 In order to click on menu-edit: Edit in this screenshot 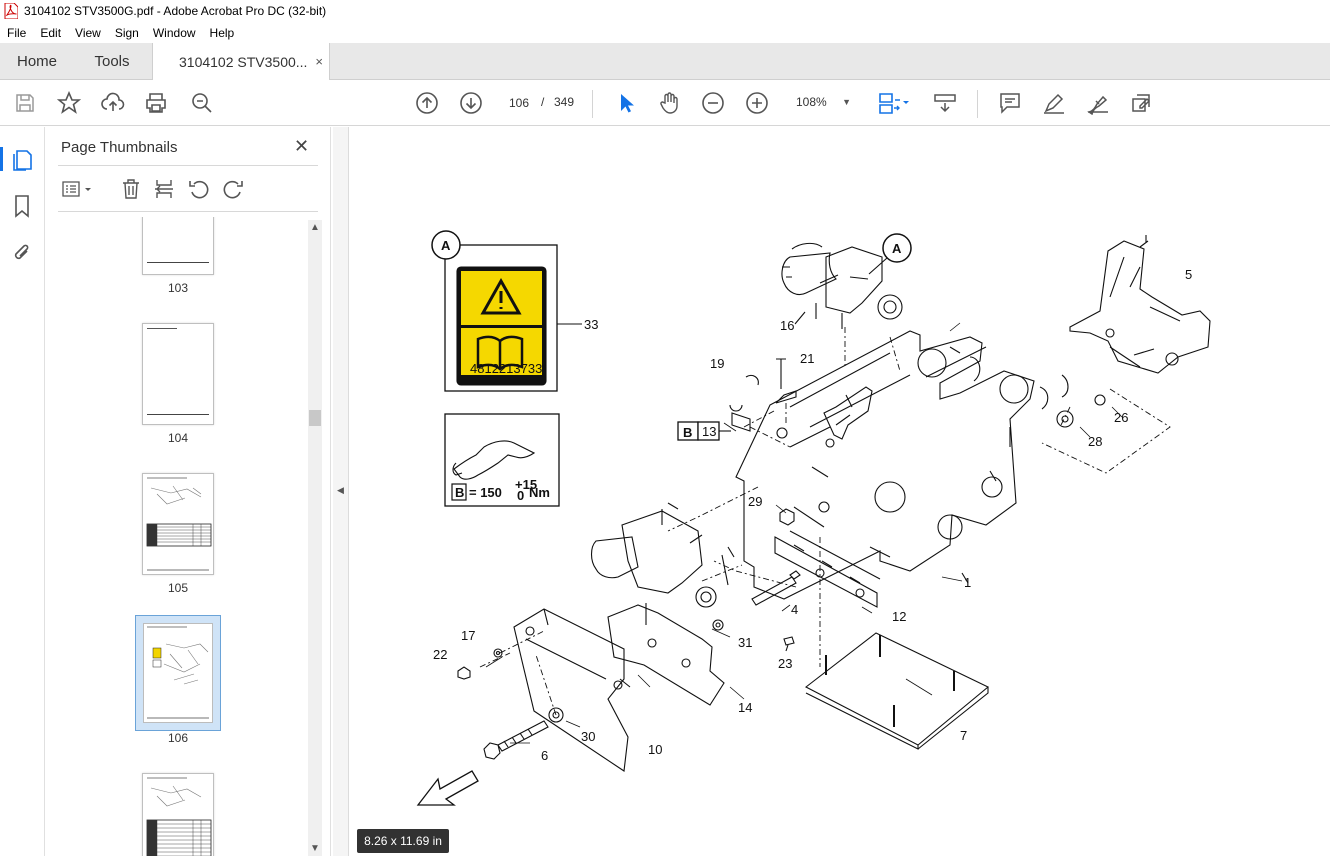, I will do `click(50, 33)`.